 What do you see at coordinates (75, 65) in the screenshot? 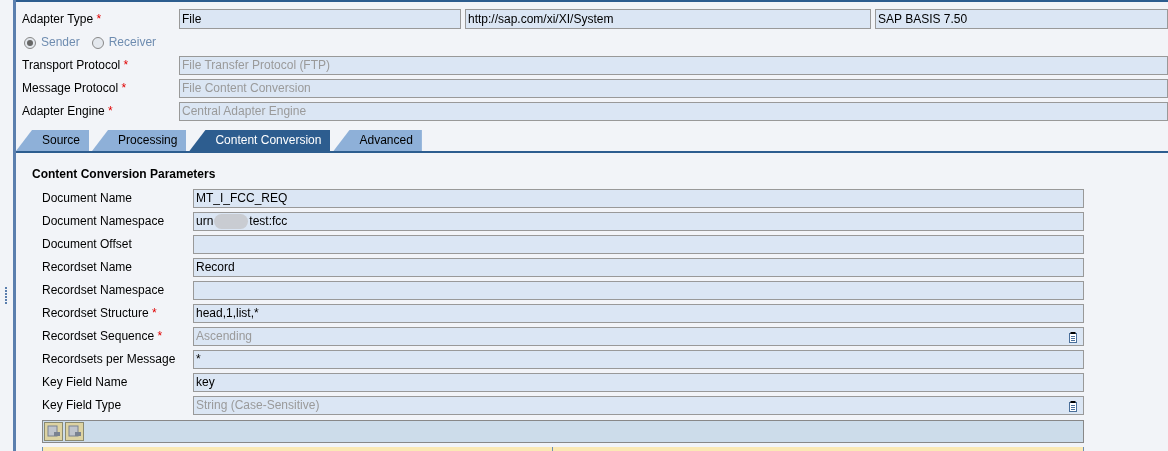
I see `field-label: Transport Protocol *` at bounding box center [75, 65].